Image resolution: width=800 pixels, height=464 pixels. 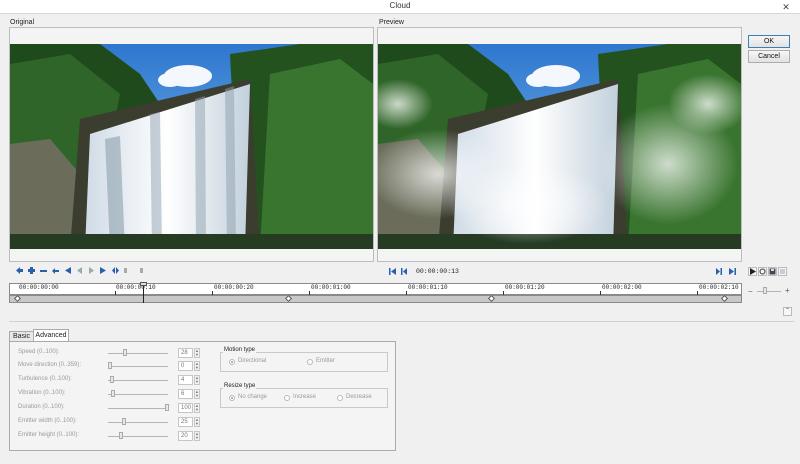 I want to click on prev-key-icon, so click(x=79, y=270).